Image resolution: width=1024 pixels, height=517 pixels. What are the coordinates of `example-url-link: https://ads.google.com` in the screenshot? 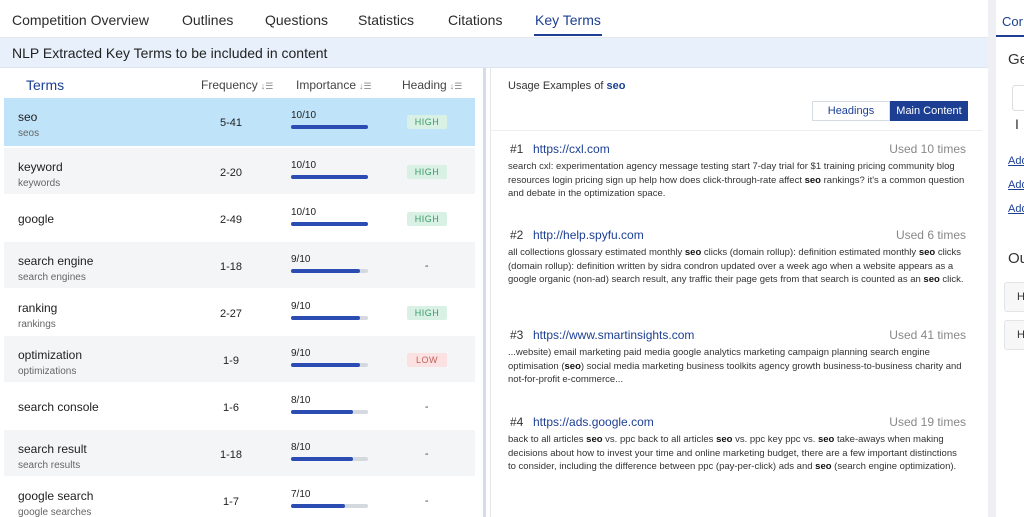 It's located at (593, 422).